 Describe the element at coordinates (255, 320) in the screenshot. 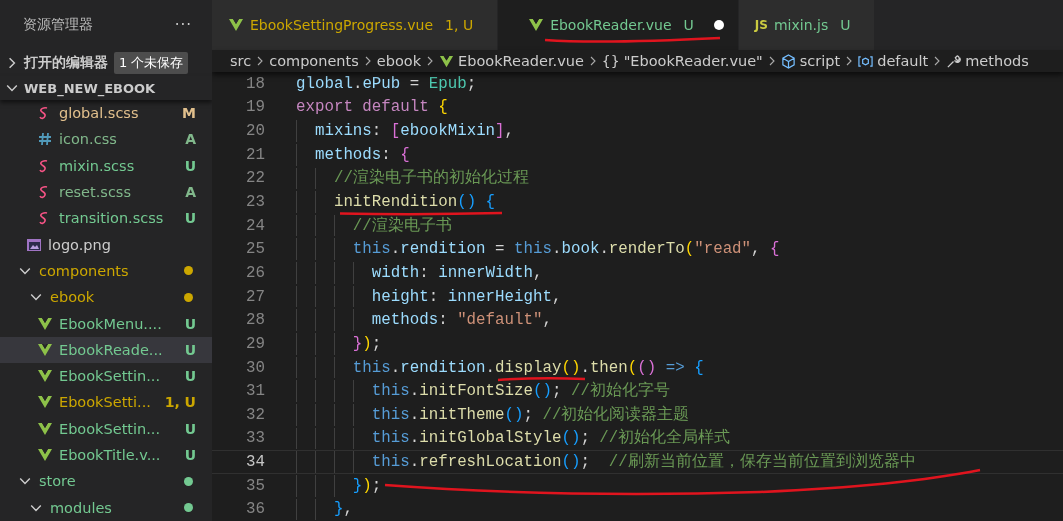

I see `line-number: 28` at that location.